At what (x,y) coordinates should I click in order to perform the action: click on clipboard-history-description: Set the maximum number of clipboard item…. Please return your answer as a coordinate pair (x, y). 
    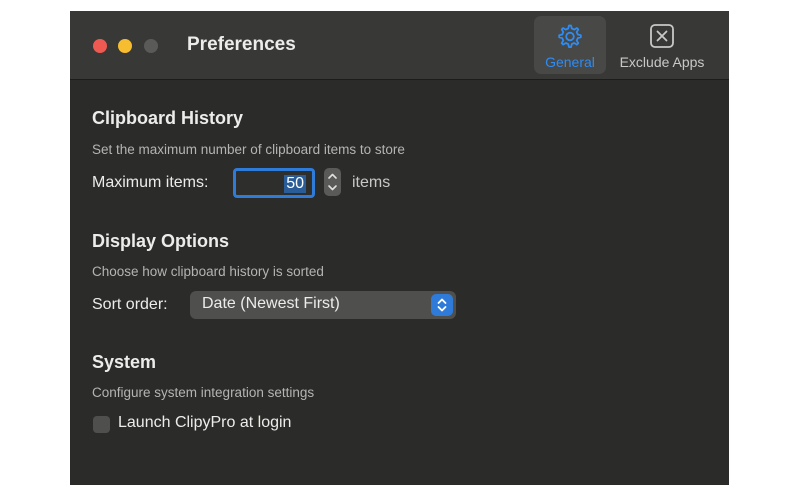
    Looking at the image, I should click on (248, 149).